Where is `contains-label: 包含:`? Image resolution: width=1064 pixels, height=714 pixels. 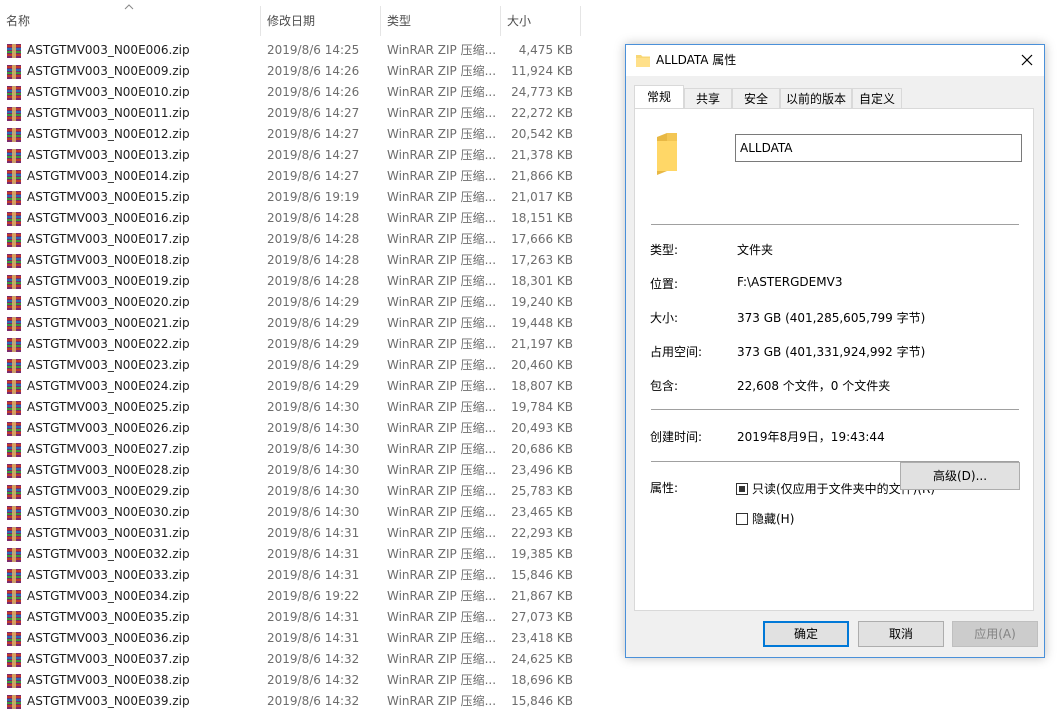
contains-label: 包含: is located at coordinates (664, 386).